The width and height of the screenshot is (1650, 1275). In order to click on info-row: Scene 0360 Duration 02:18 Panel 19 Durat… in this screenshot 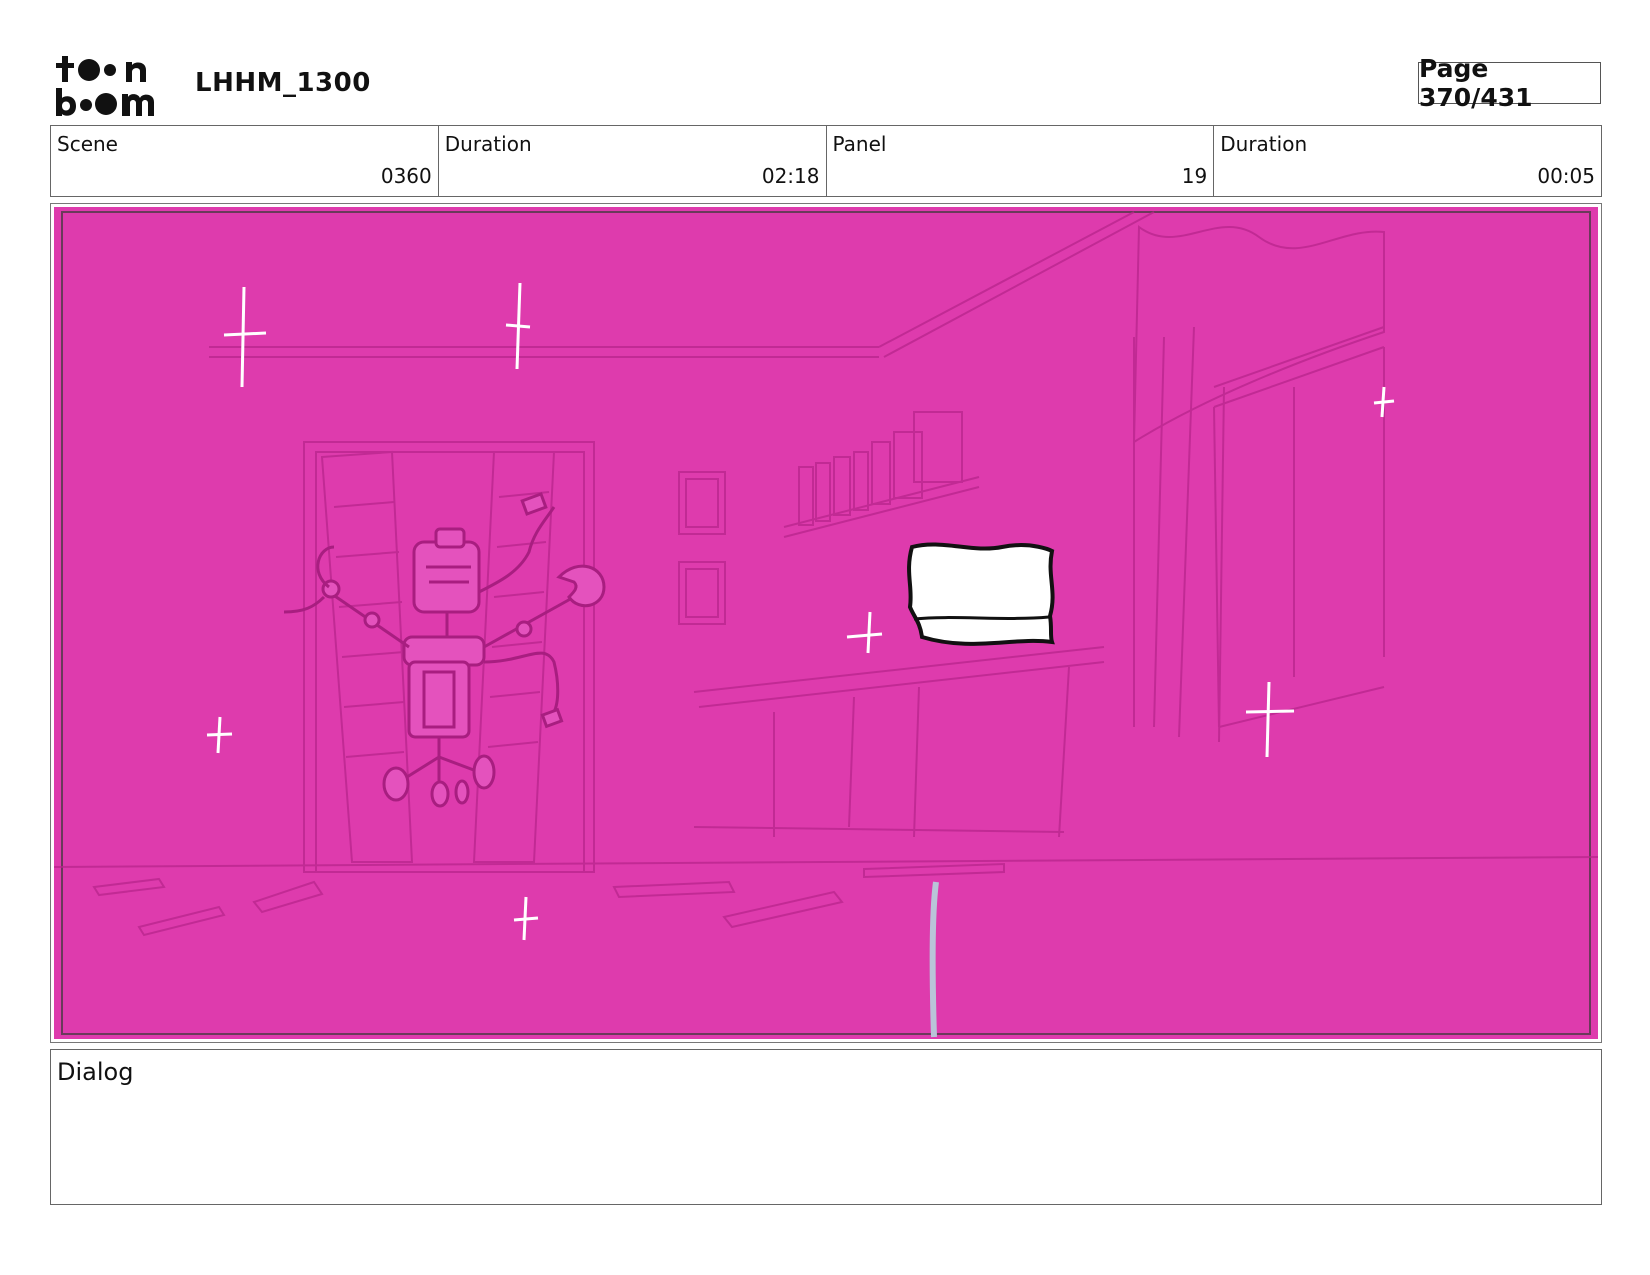, I will do `click(826, 161)`.